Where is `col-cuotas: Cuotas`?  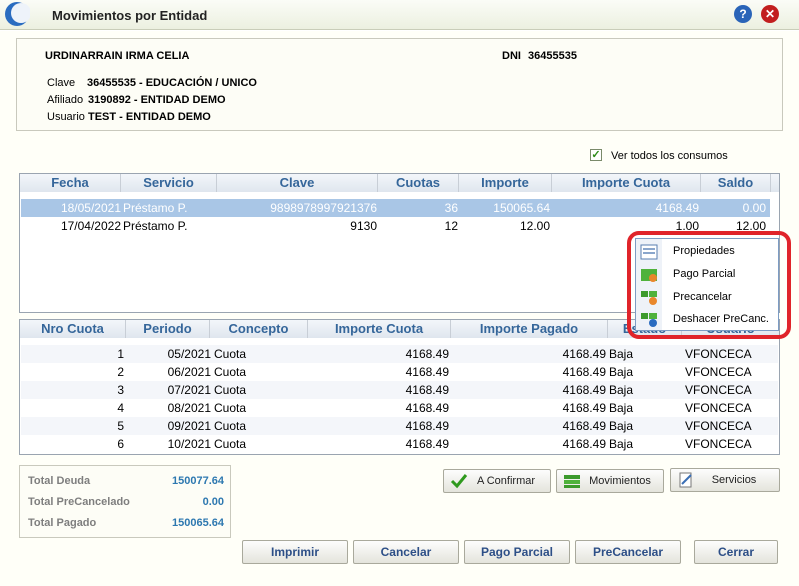
col-cuotas: Cuotas is located at coordinates (418, 183).